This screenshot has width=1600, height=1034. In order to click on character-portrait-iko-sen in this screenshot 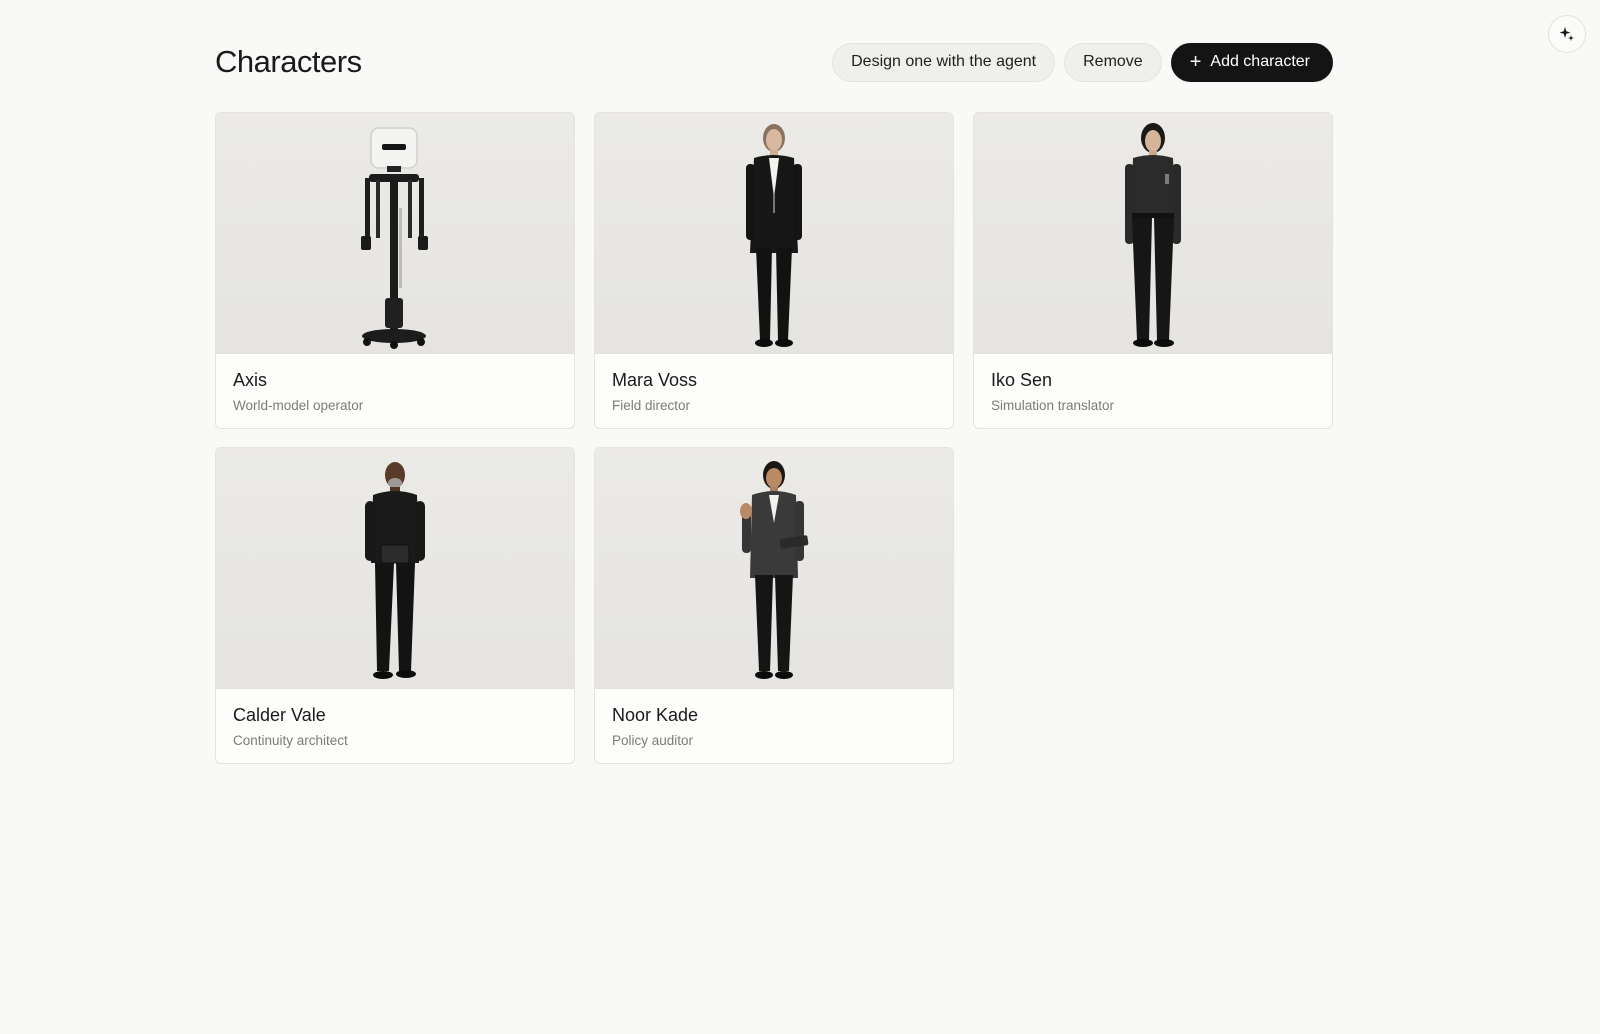, I will do `click(1153, 233)`.